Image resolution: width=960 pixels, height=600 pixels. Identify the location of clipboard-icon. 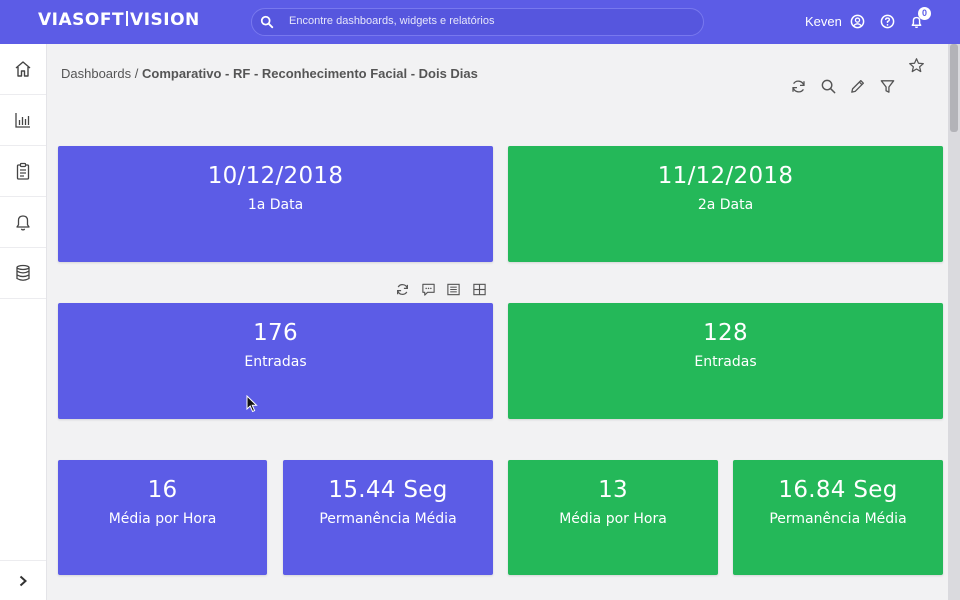
(23, 171).